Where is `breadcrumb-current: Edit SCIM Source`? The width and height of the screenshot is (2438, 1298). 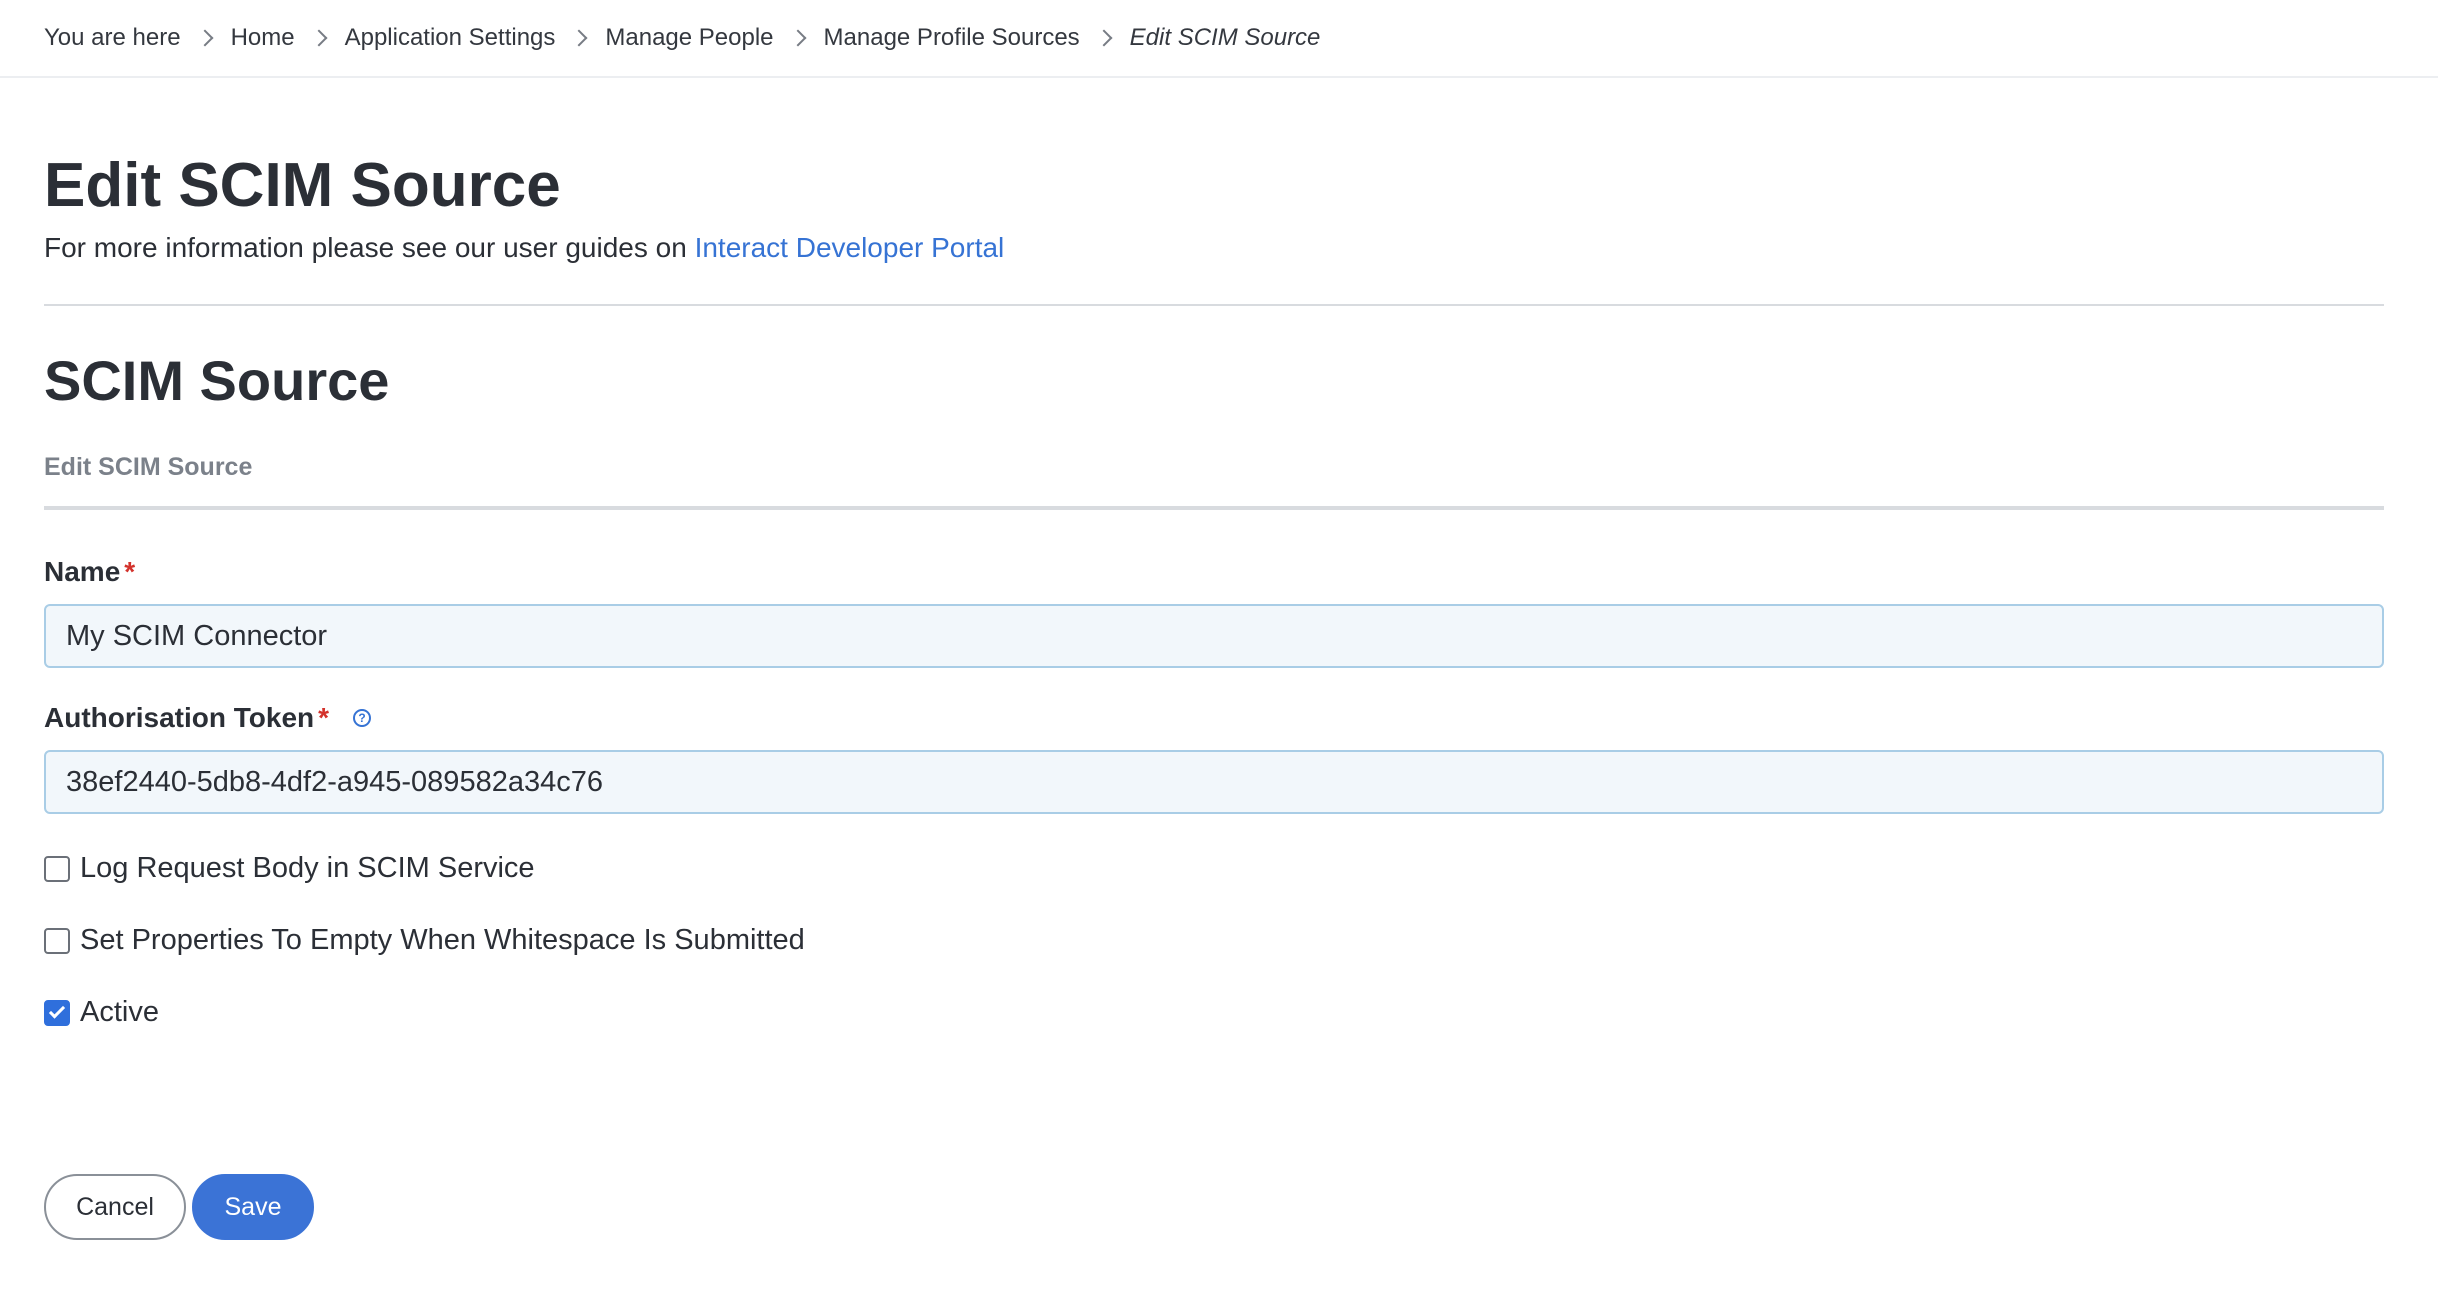 breadcrumb-current: Edit SCIM Source is located at coordinates (1225, 37).